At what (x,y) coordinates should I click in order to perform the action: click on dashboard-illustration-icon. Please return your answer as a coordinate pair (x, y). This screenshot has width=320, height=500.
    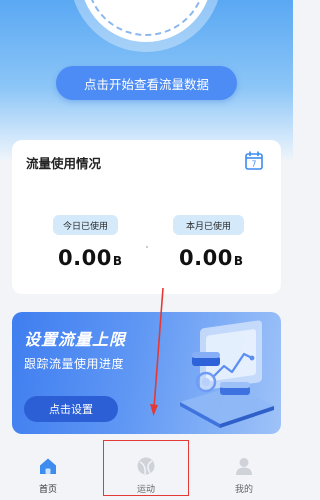
    Looking at the image, I should click on (227, 374).